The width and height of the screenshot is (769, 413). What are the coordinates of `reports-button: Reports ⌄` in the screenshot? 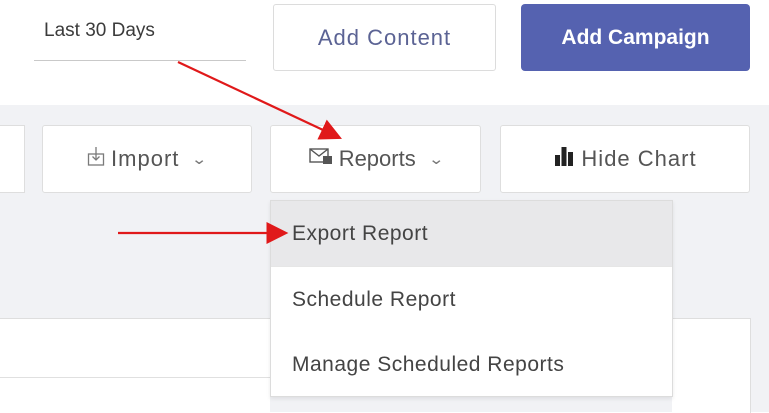 It's located at (375, 159).